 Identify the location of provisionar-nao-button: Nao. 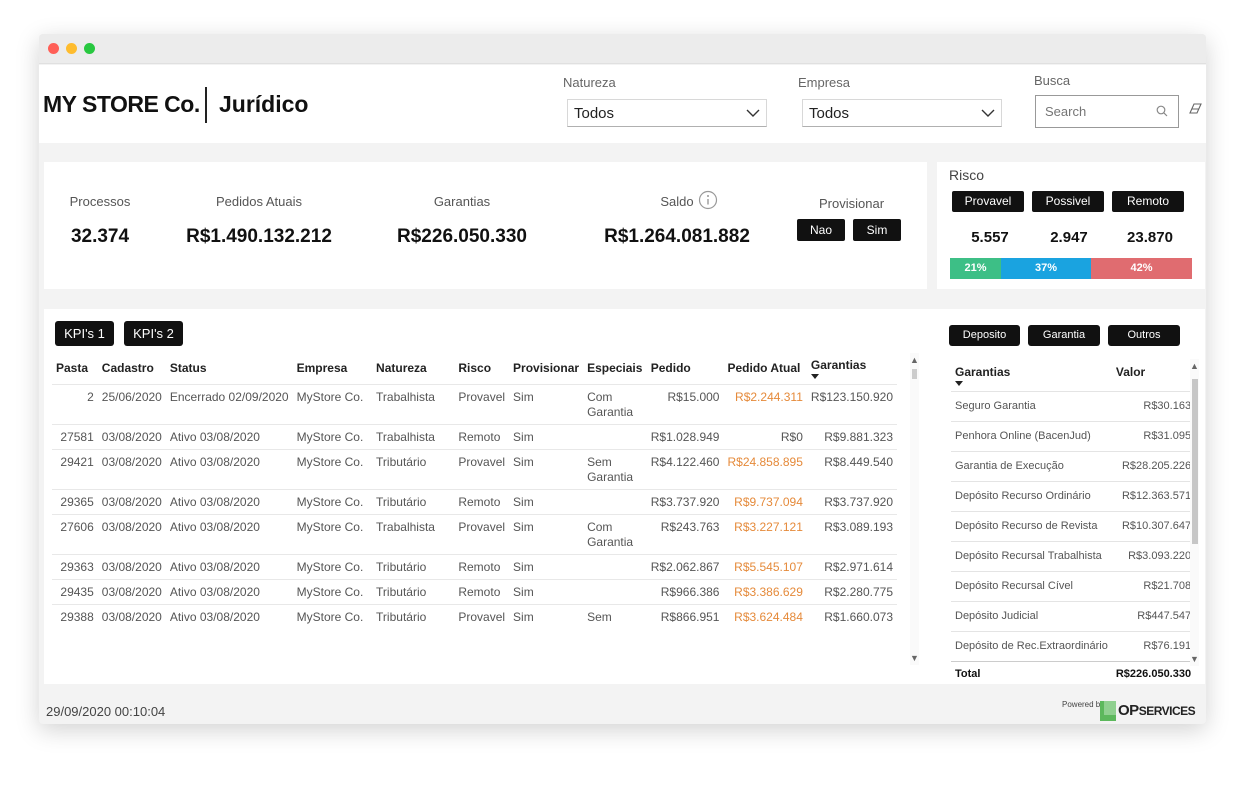
(821, 230).